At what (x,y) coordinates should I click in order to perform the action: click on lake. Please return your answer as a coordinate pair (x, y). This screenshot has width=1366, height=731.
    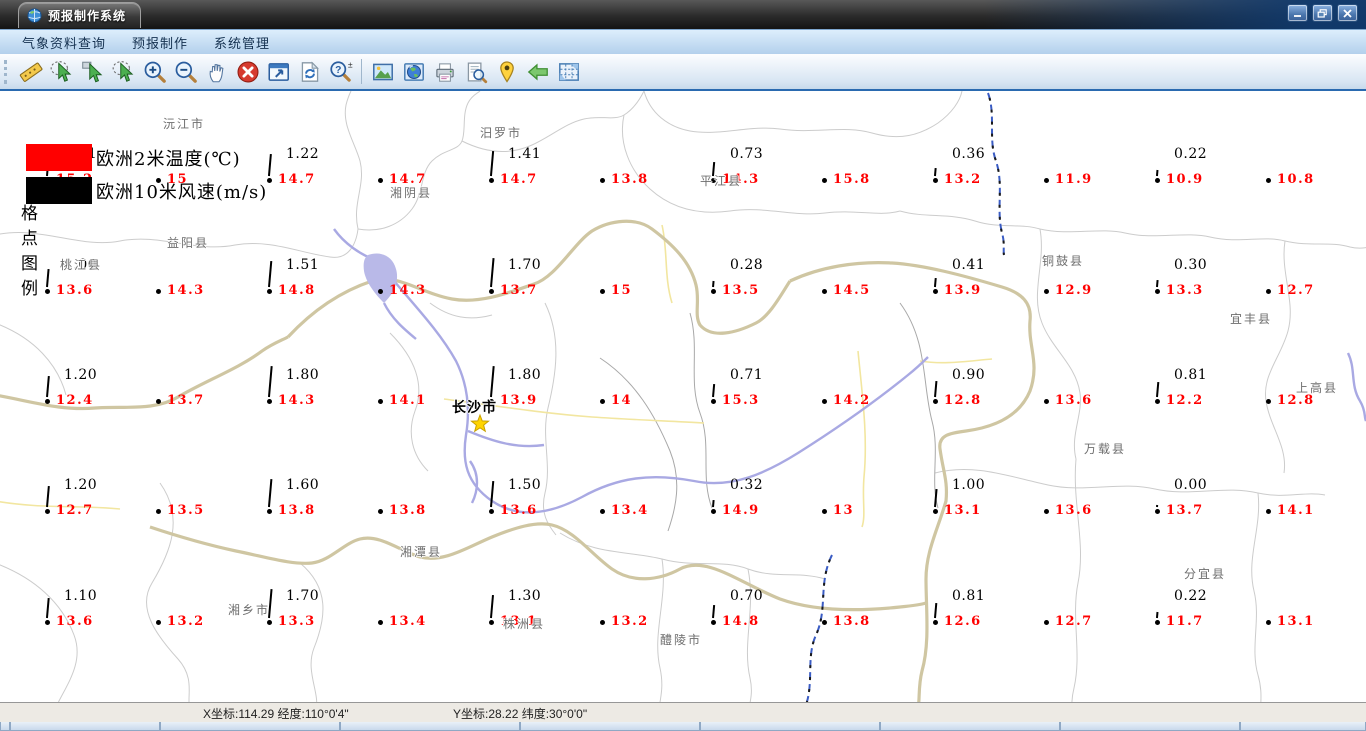
    Looking at the image, I should click on (380, 278).